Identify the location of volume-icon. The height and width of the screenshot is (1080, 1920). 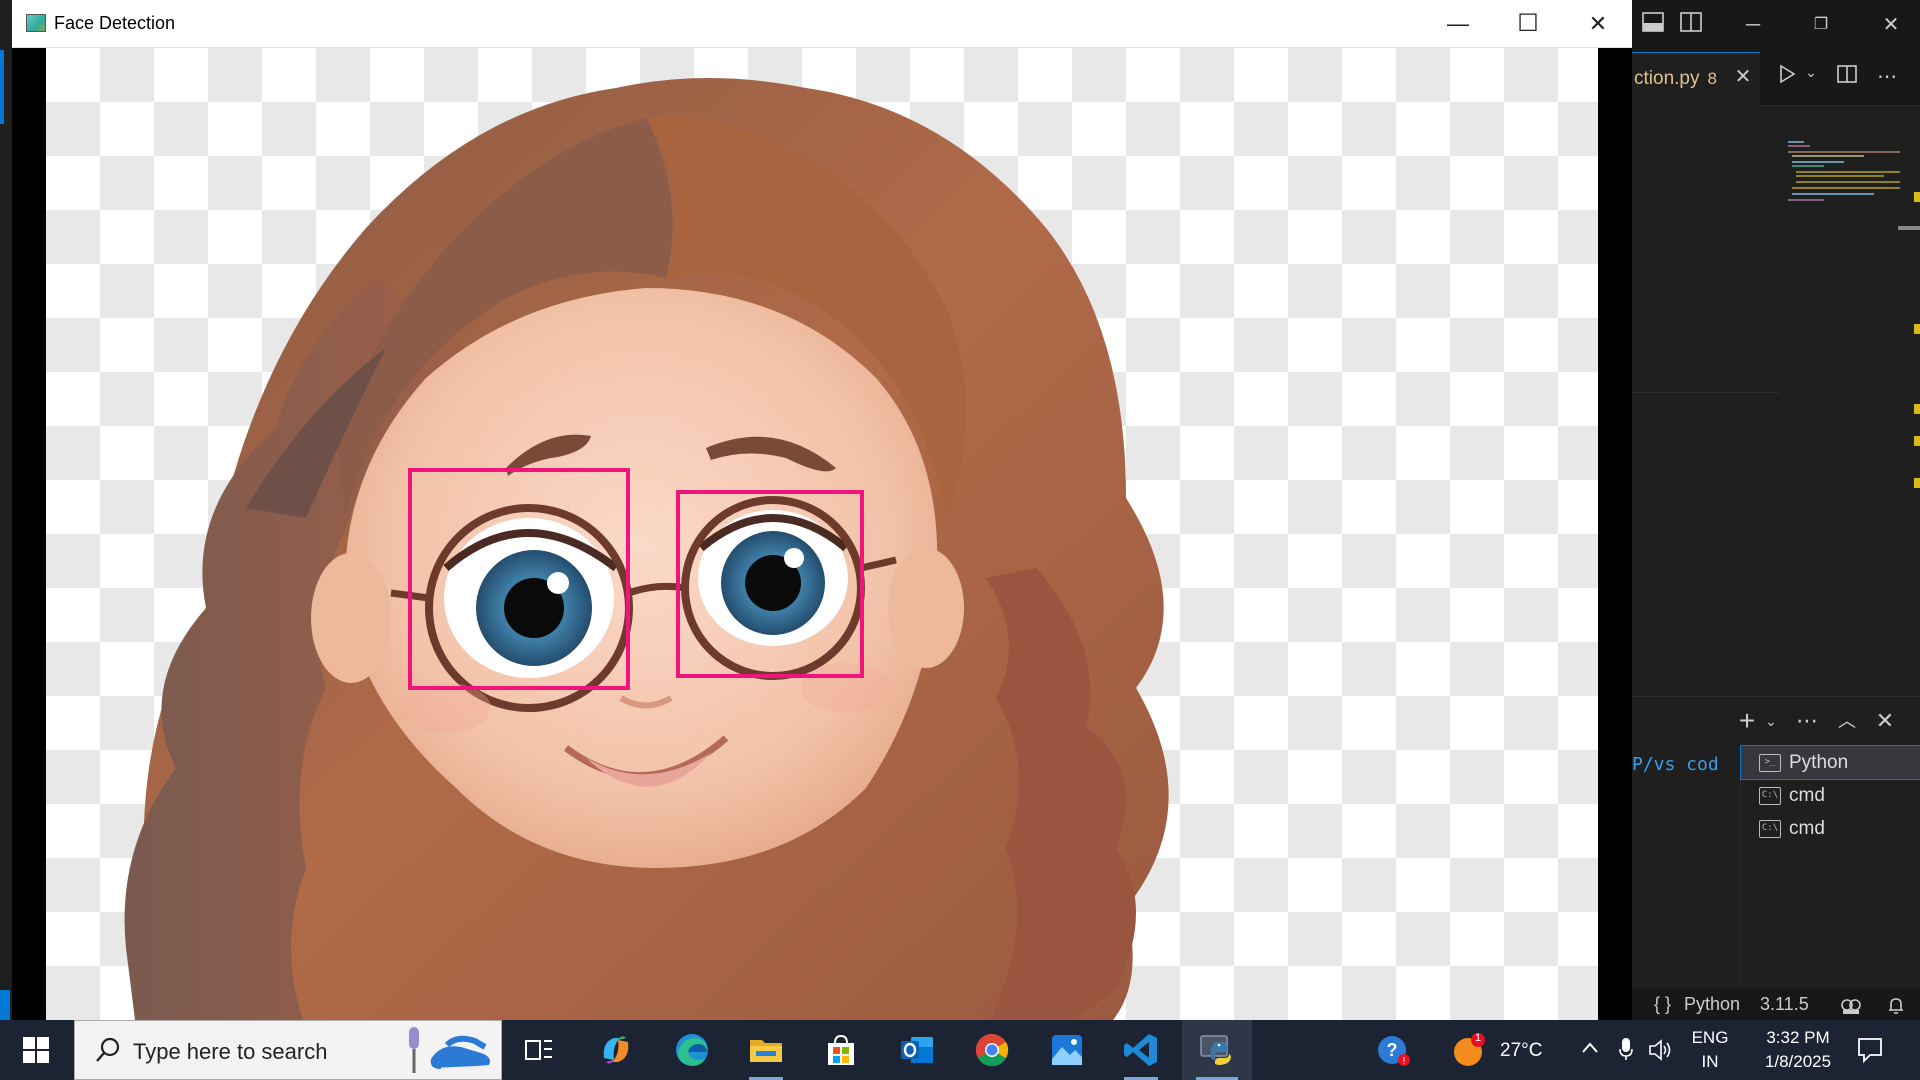
(1661, 1052).